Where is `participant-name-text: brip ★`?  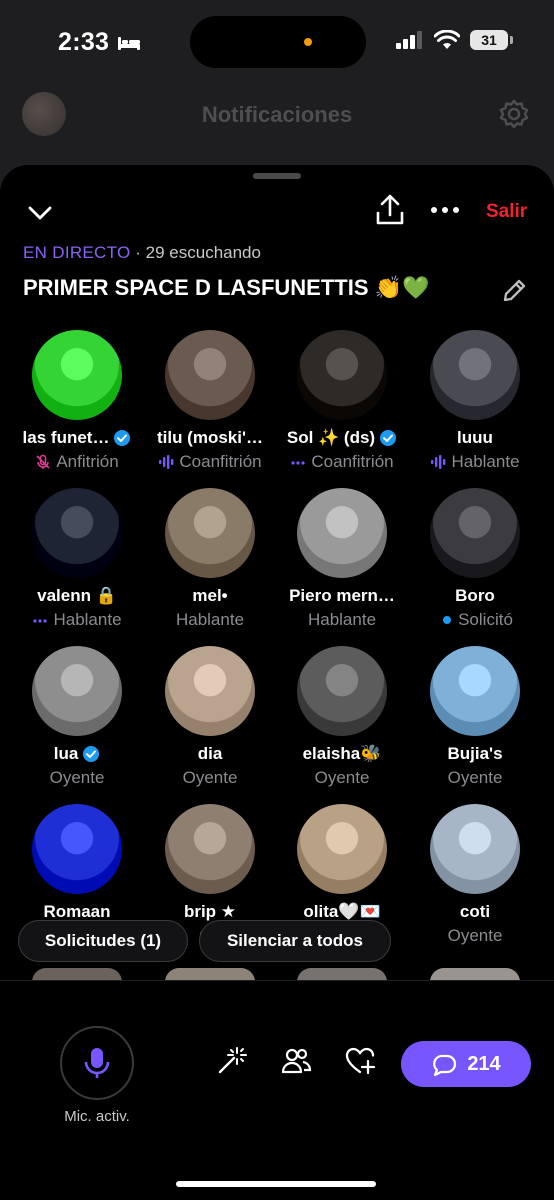 participant-name-text: brip ★ is located at coordinates (210, 911).